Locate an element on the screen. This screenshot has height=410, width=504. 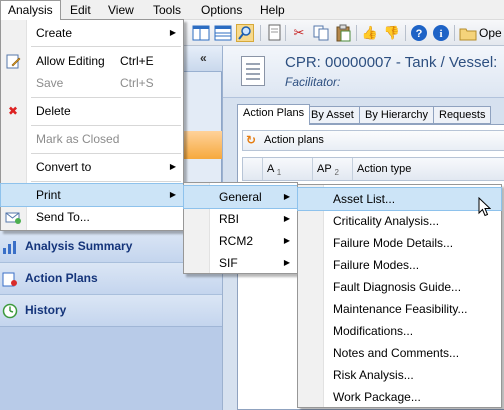
menu-item-general: General ▶ is located at coordinates (240, 197).